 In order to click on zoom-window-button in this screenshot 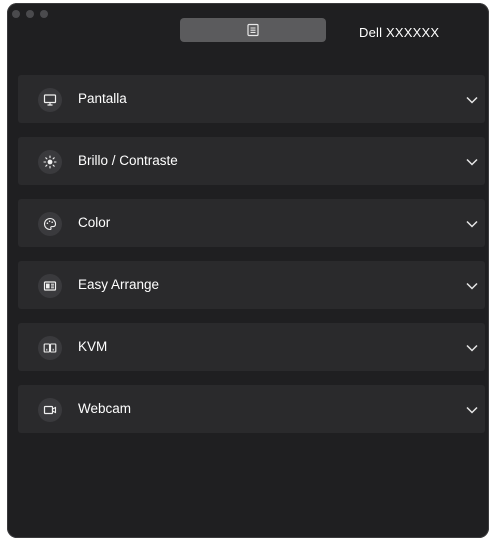, I will do `click(44, 14)`.